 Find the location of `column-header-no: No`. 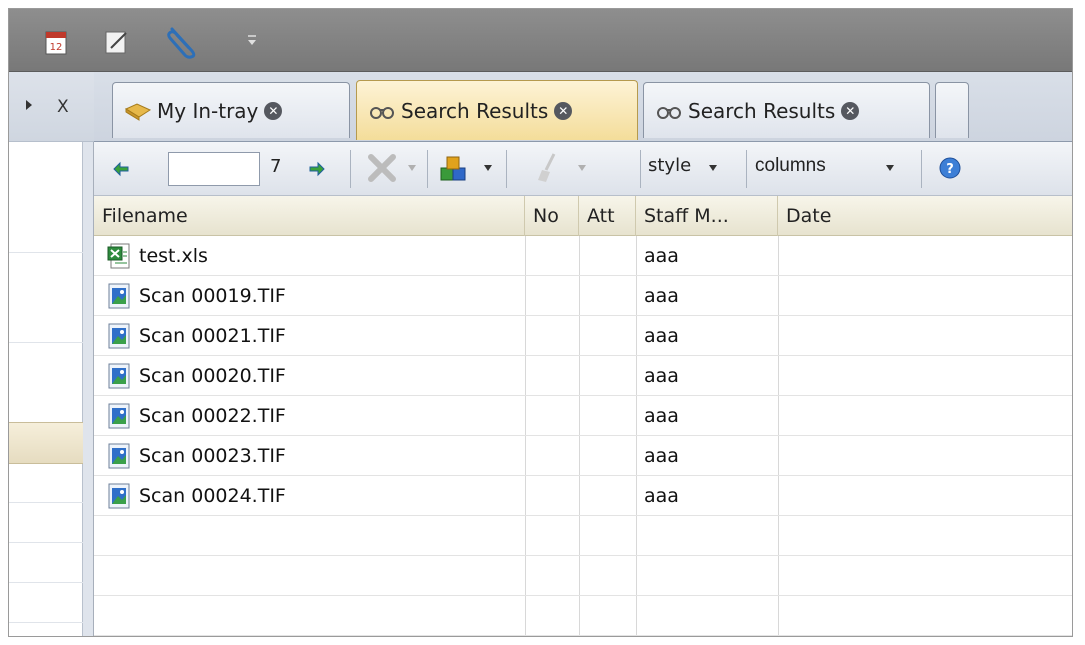

column-header-no: No is located at coordinates (552, 216).